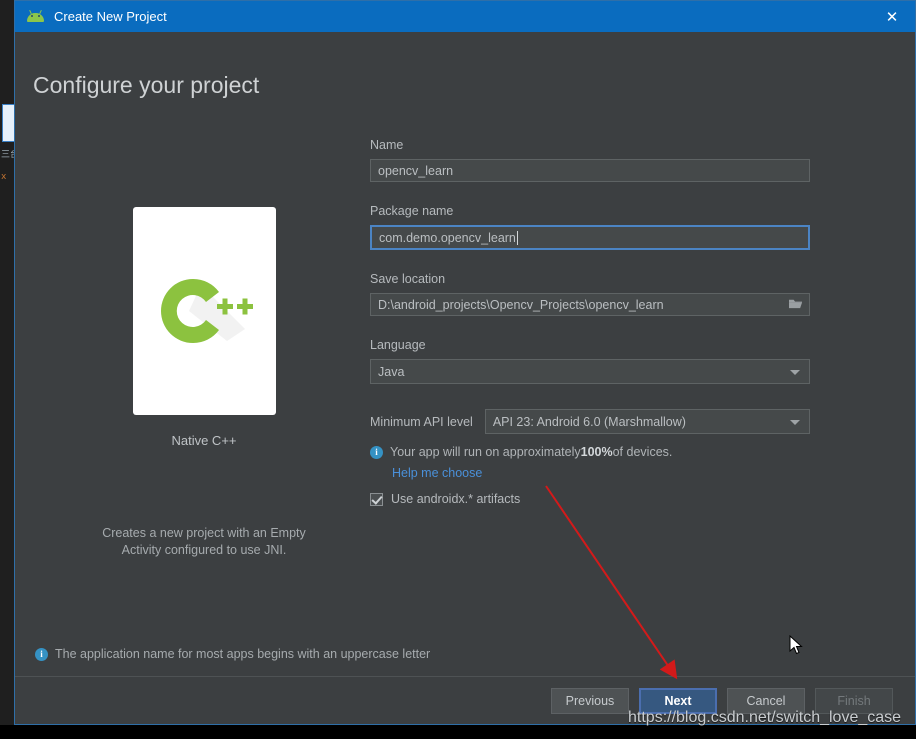  Describe the element at coordinates (601, 473) in the screenshot. I see `help-me-choose-link: Help me choose` at that location.